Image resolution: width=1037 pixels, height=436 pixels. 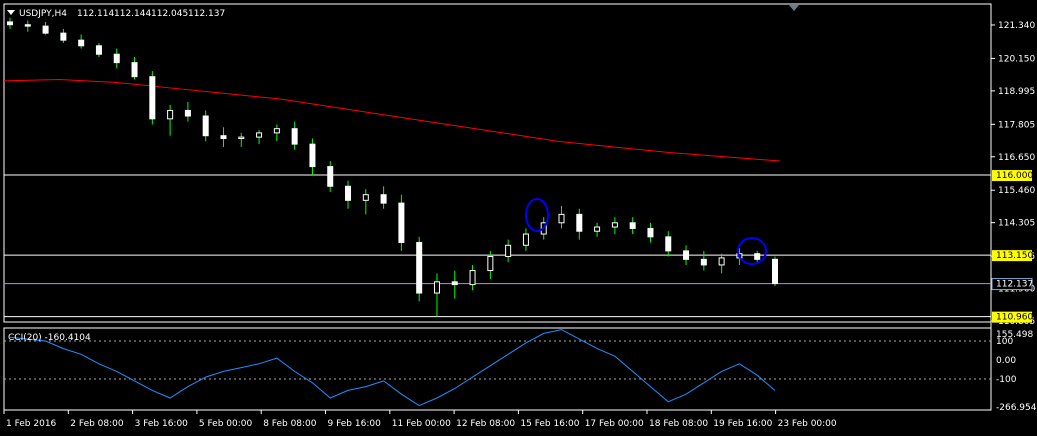 What do you see at coordinates (1016, 59) in the screenshot?
I see `price-label: 120.150` at bounding box center [1016, 59].